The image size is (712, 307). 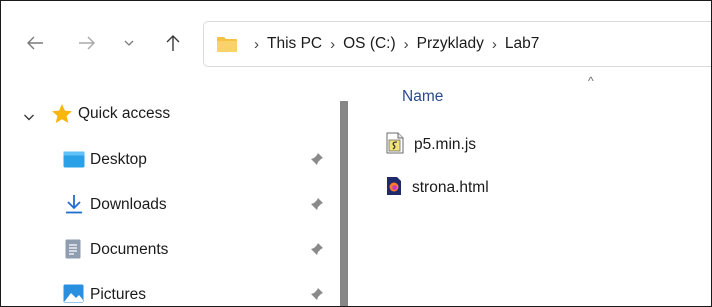 I want to click on up-arrow-icon, so click(x=173, y=43).